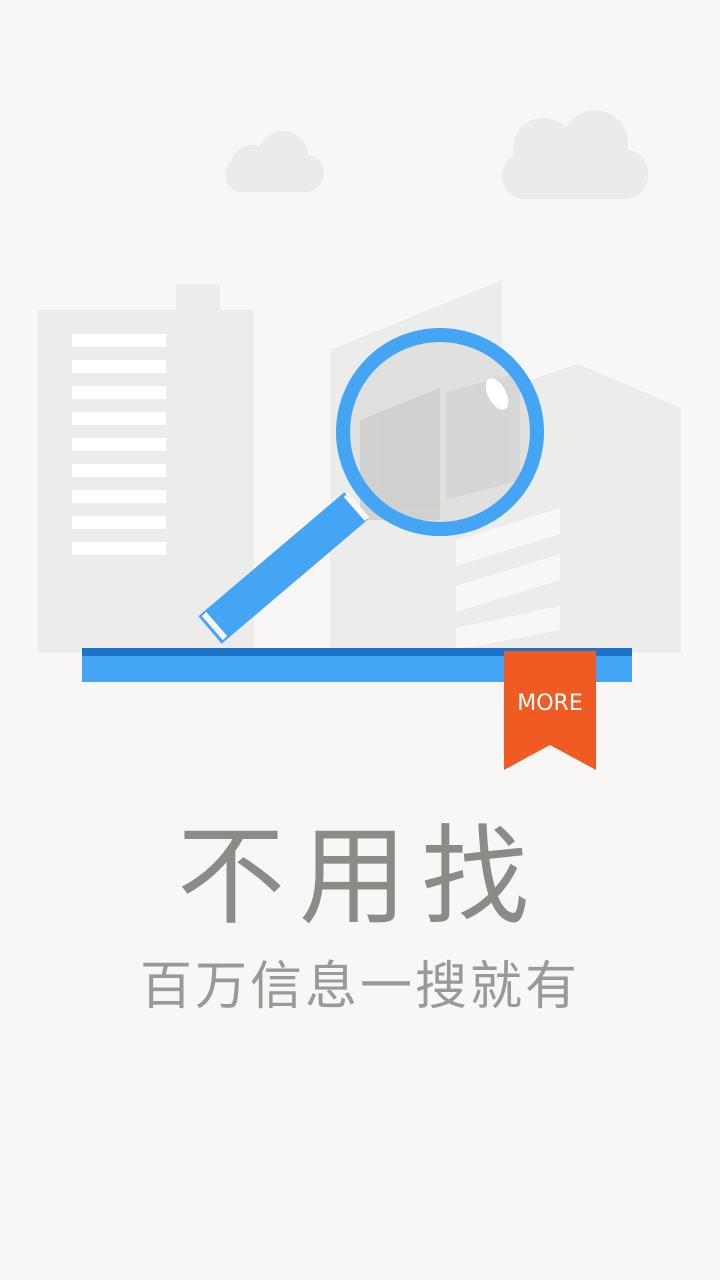 The width and height of the screenshot is (720, 1280). Describe the element at coordinates (359, 987) in the screenshot. I see `tagline: 百万信息一搜就有` at that location.